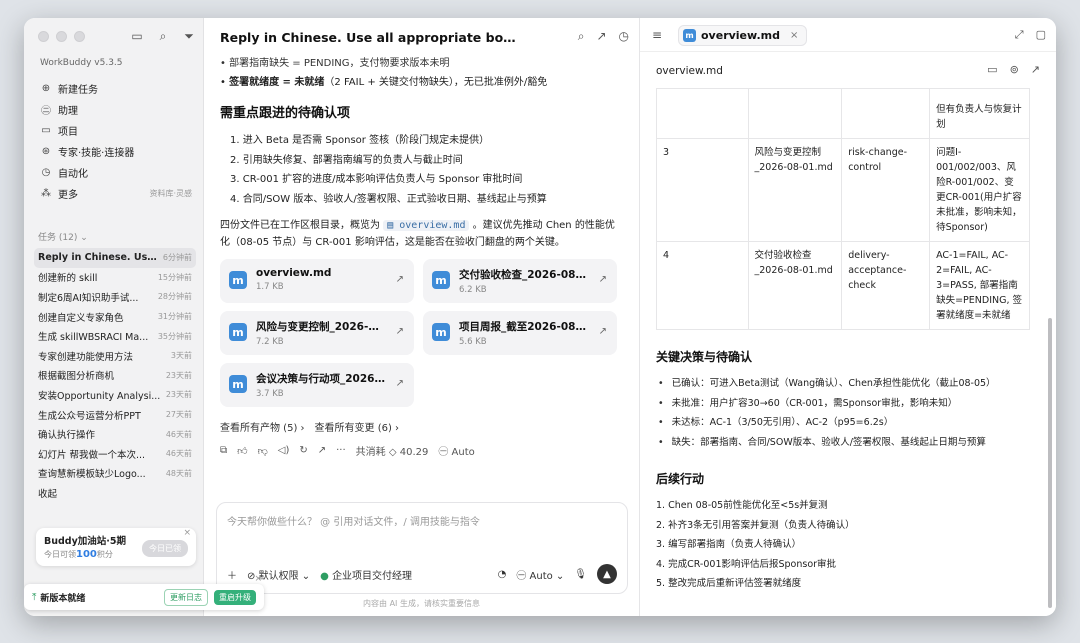  What do you see at coordinates (284, 450) in the screenshot?
I see `speaker-icon: ◁)` at bounding box center [284, 450].